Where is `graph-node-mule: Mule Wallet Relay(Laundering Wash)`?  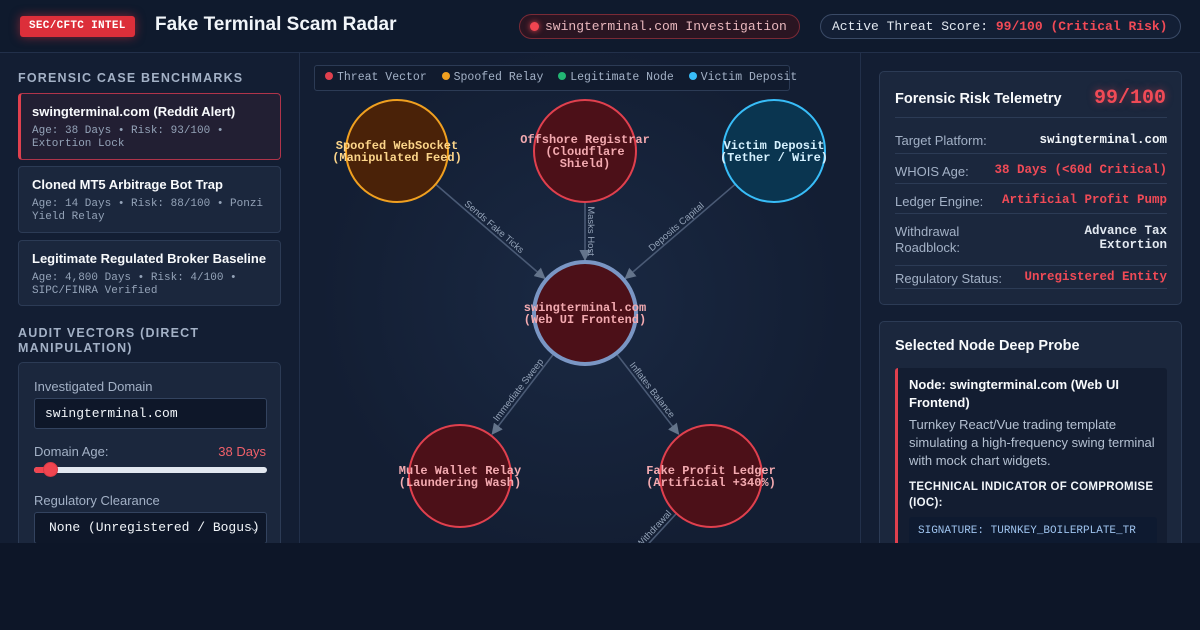
graph-node-mule: Mule Wallet Relay(Laundering Wash) is located at coordinates (460, 476).